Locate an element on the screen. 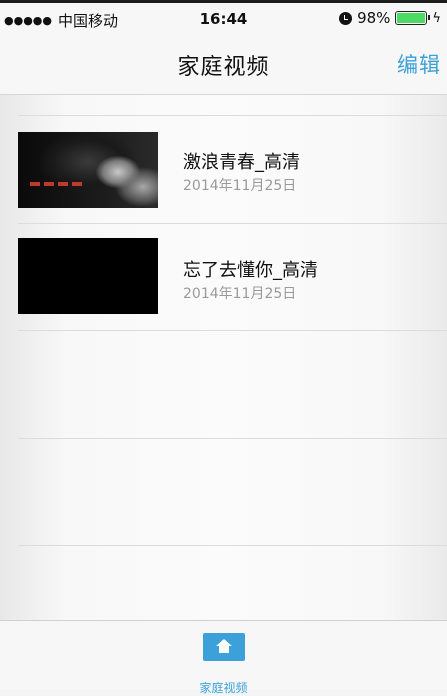  battery-fill is located at coordinates (411, 18).